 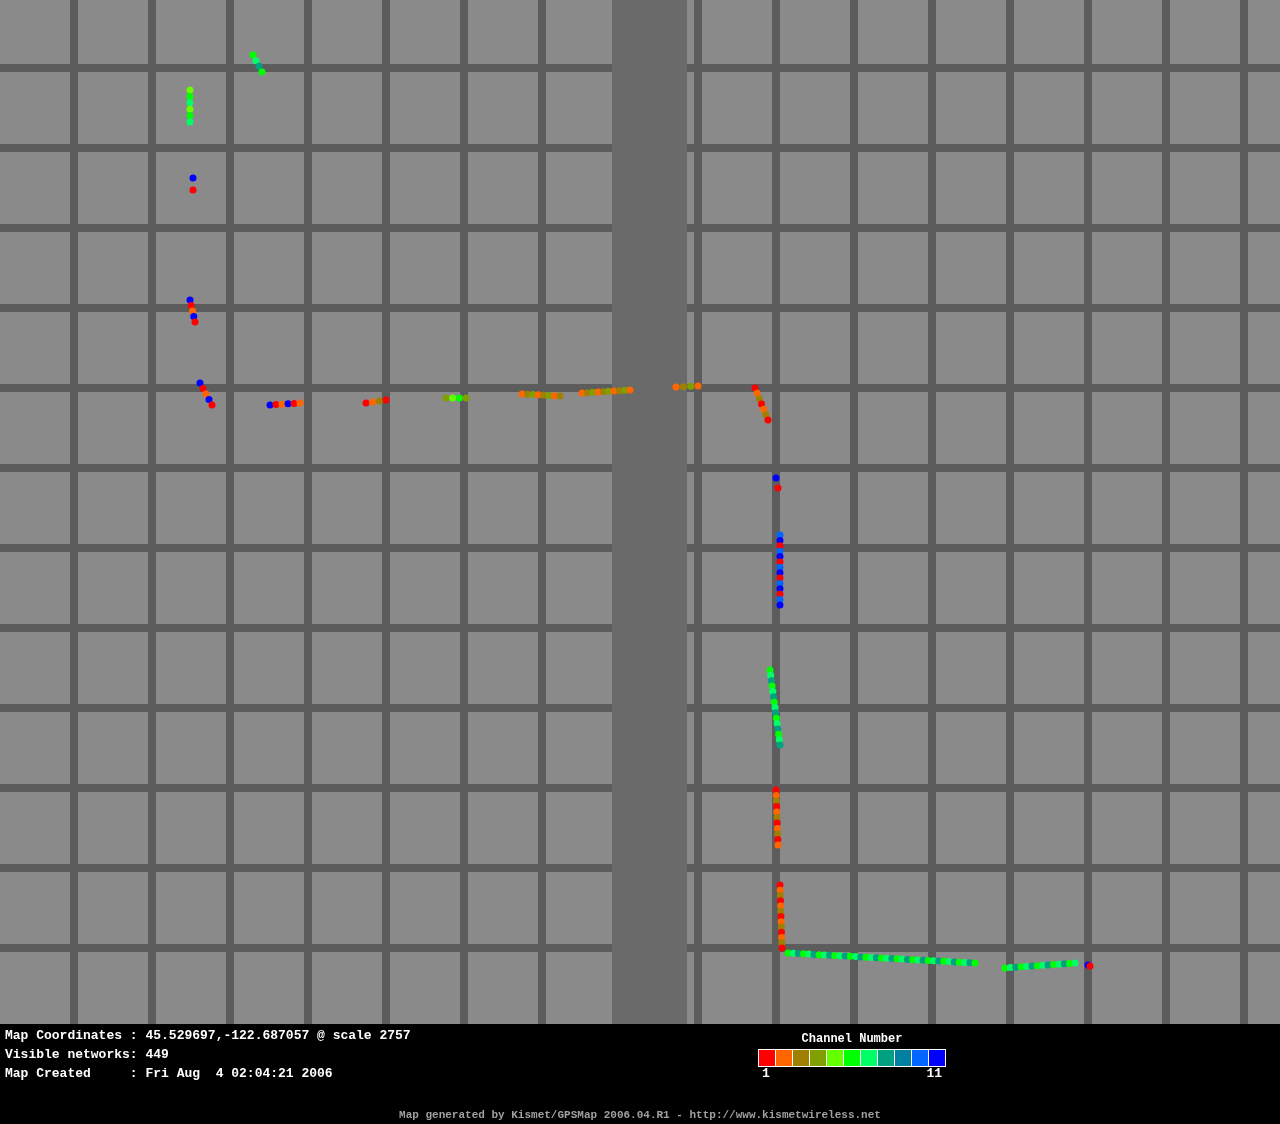 I want to click on map-info-line: Map Created : Fri Aug 4 02:04:21 2006, so click(x=169, y=1074).